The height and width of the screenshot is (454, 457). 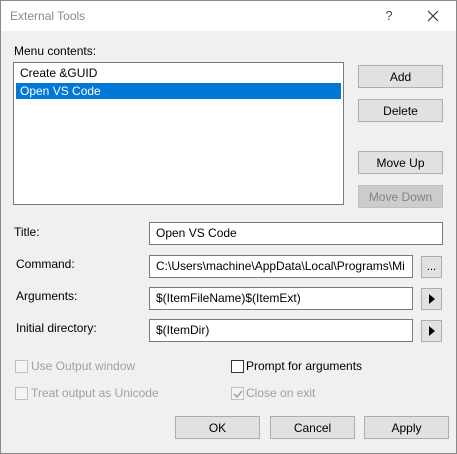 I want to click on command-label: Command:, so click(x=45, y=264).